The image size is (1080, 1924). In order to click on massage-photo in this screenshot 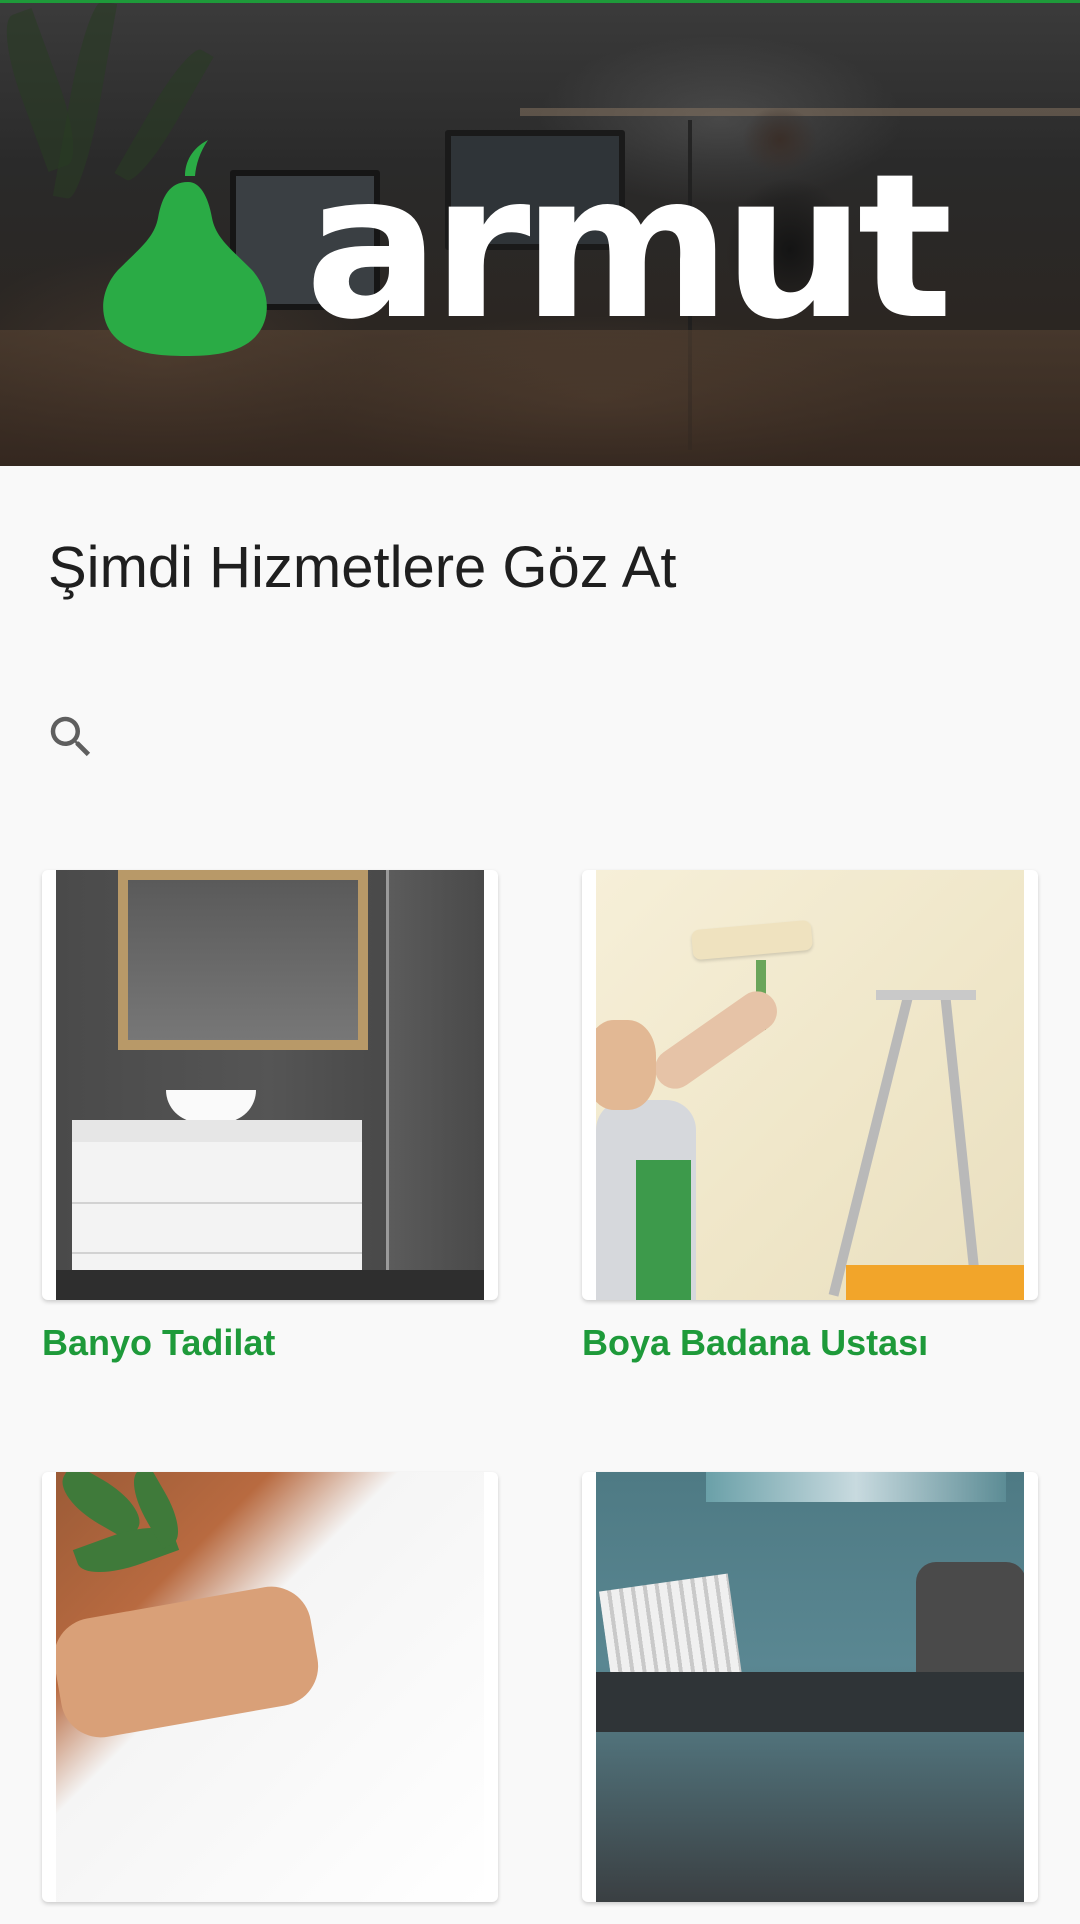, I will do `click(270, 1687)`.